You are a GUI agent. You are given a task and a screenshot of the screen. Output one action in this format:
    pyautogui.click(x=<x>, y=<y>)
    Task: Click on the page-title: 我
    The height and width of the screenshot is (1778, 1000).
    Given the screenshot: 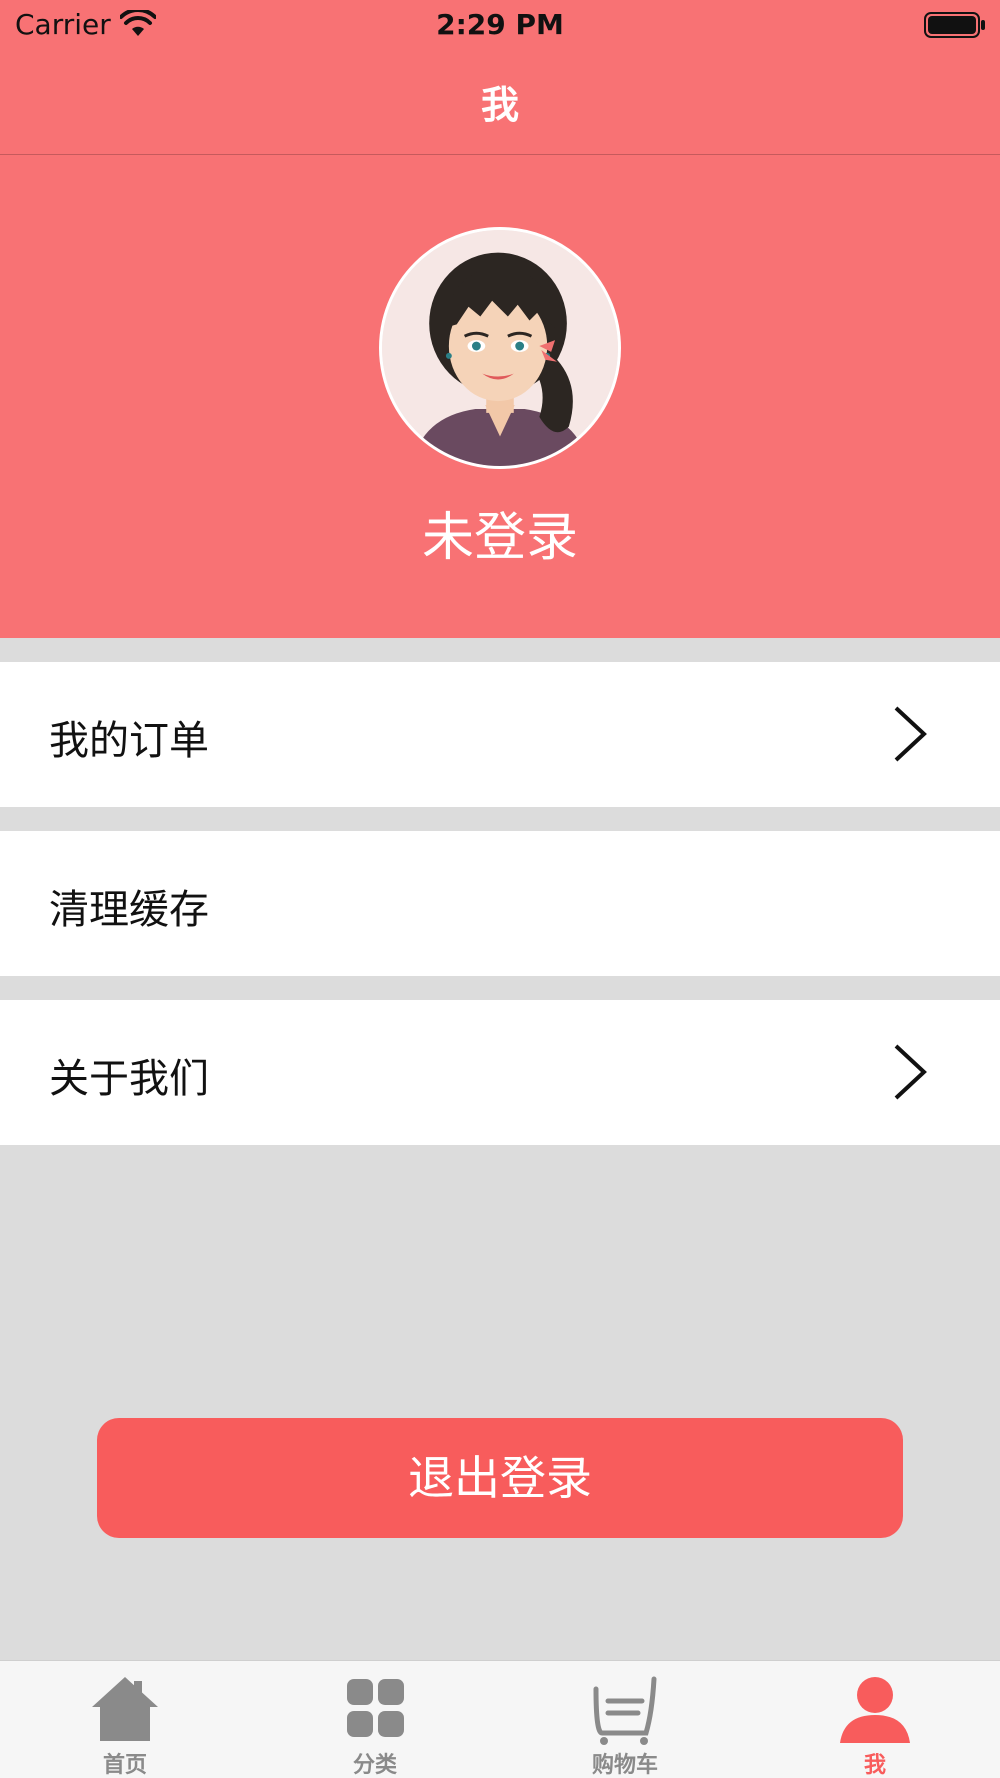 What is the action you would take?
    pyautogui.click(x=499, y=105)
    